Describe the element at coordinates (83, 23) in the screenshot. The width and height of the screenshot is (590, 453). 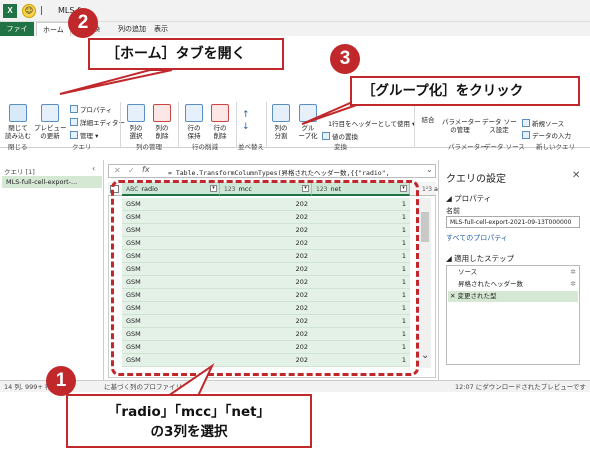
I see `step-badge-2: 2` at that location.